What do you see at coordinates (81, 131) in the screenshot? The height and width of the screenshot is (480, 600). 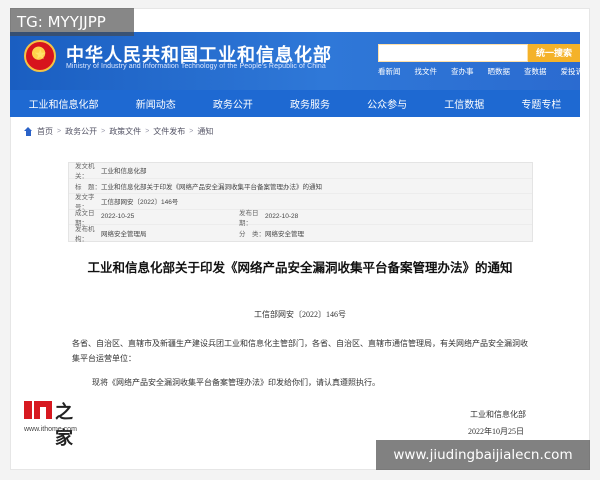 I see `breadcrumb-gov-affairs: 政务公开` at bounding box center [81, 131].